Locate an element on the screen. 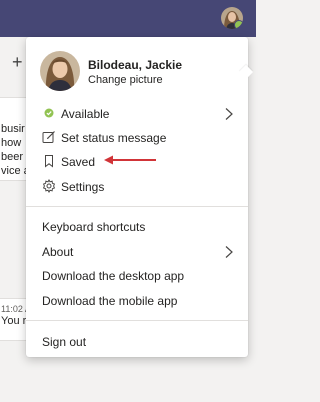  user-avatar-button is located at coordinates (232, 18).